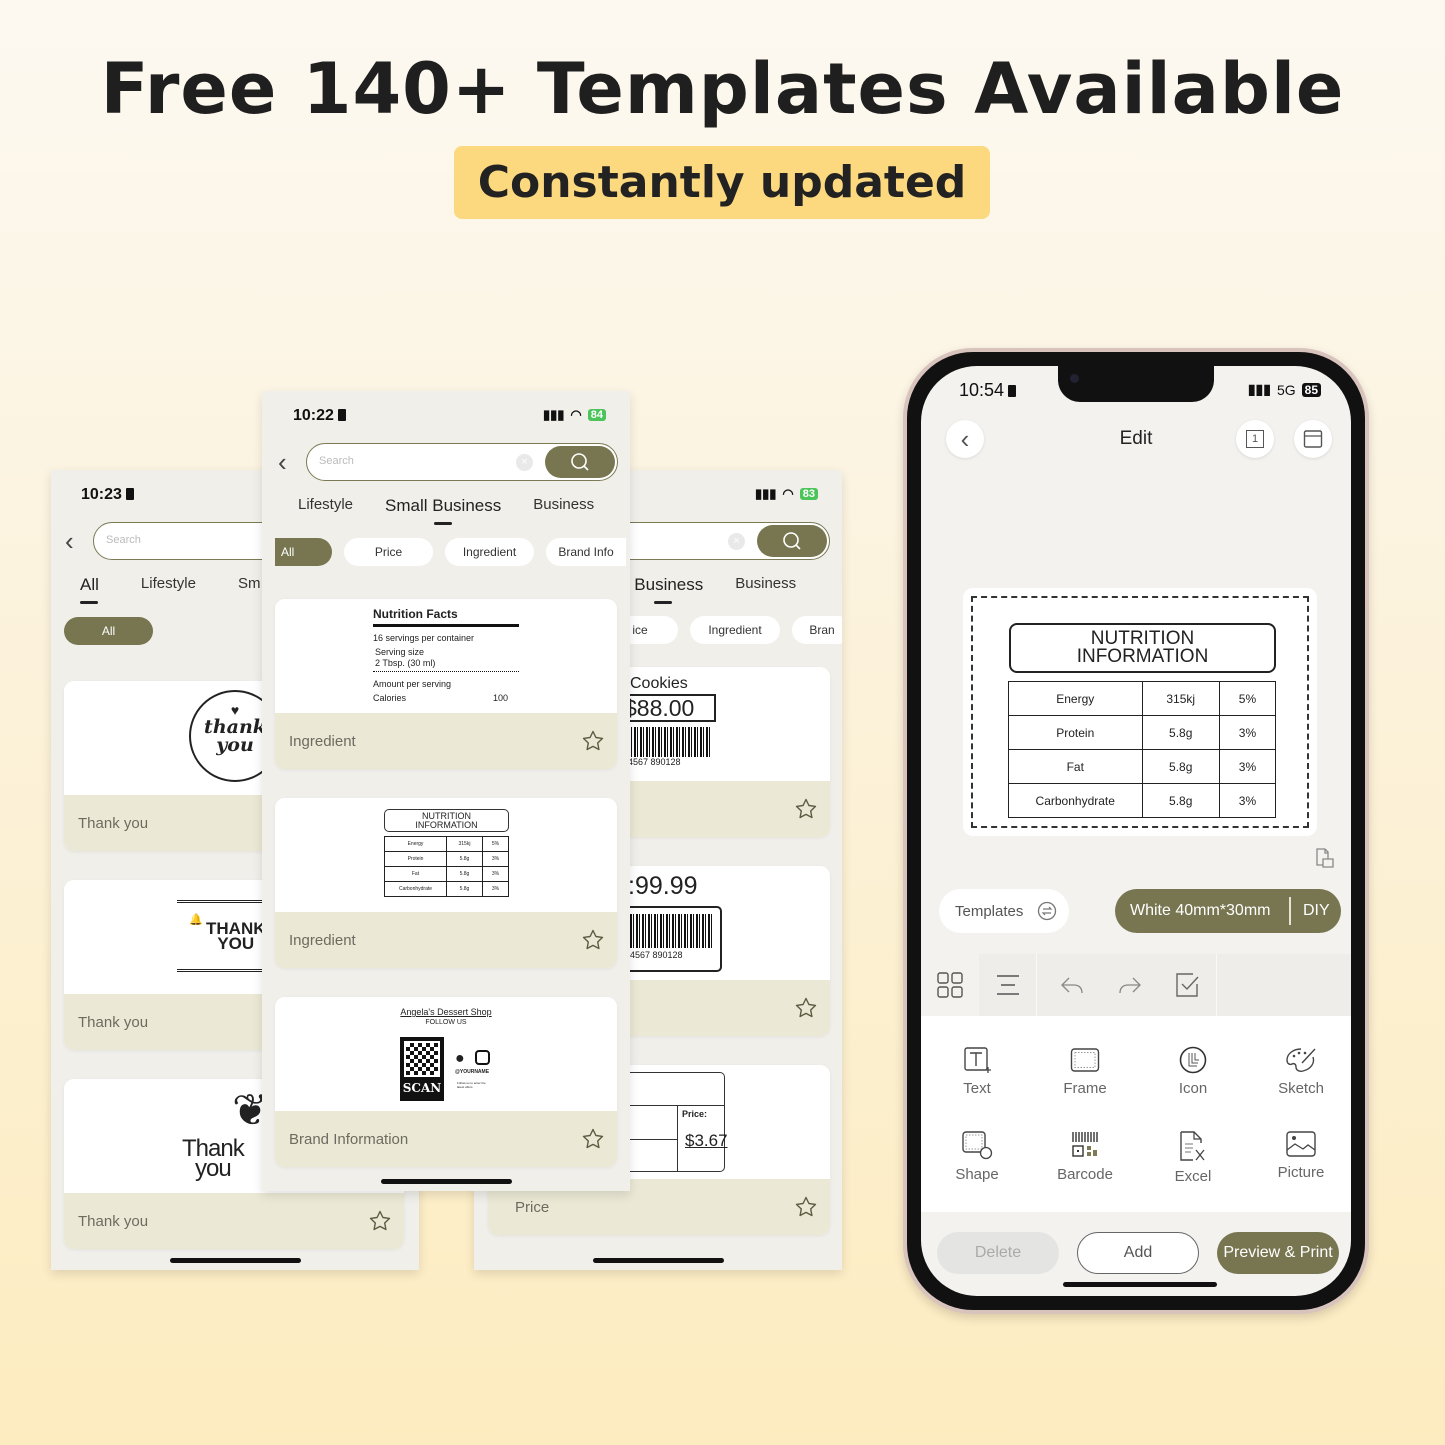  I want to click on undo-button, so click(1072, 985).